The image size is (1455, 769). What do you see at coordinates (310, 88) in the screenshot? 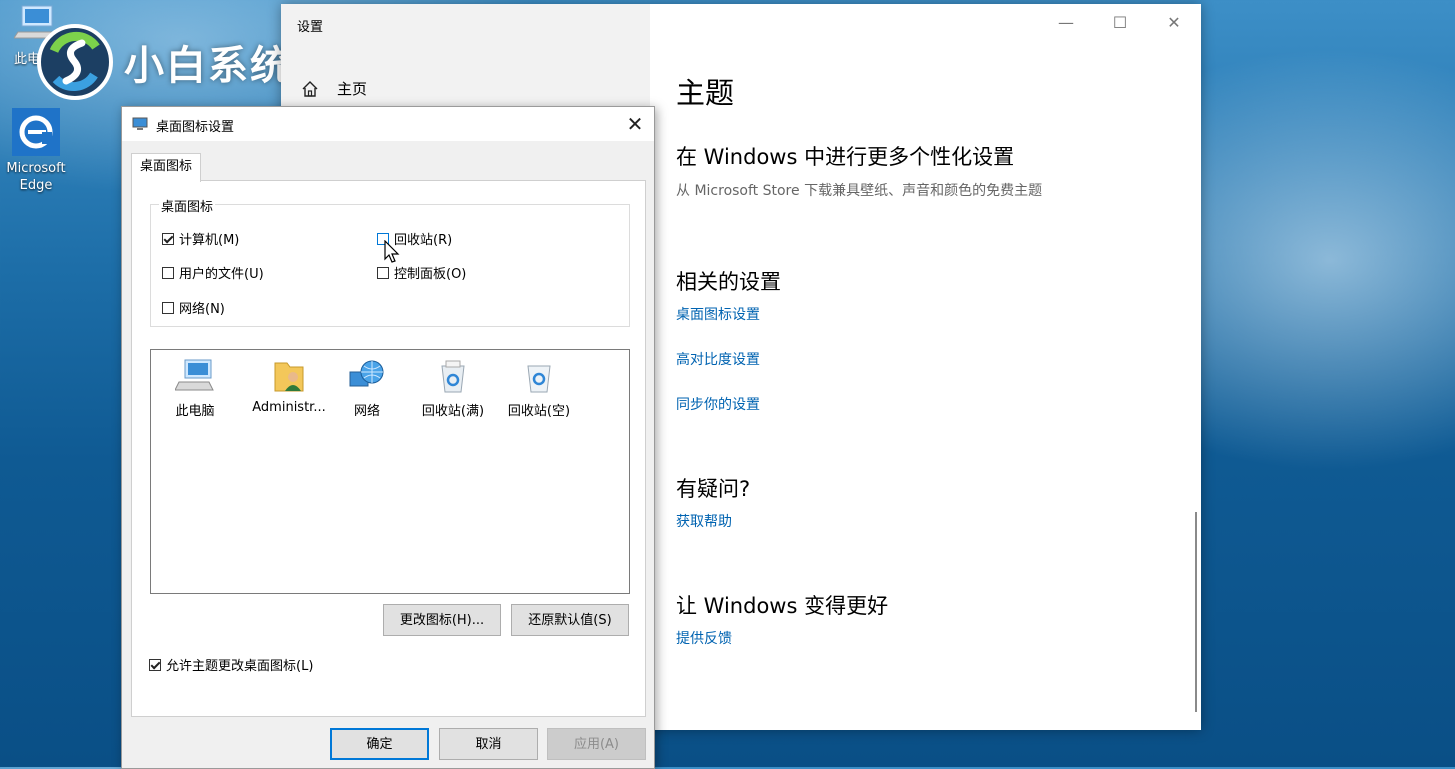
I see `home-icon` at bounding box center [310, 88].